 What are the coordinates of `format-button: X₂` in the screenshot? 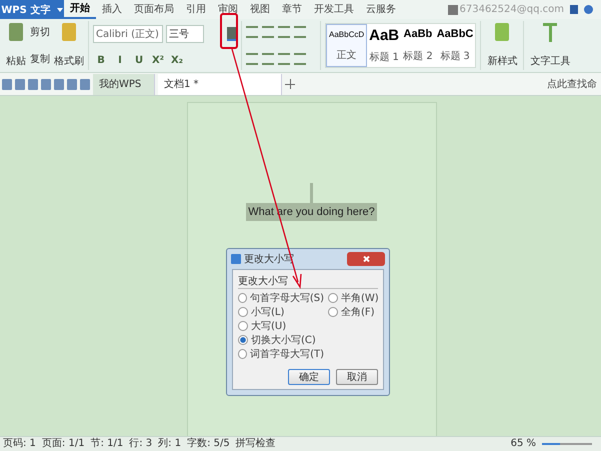 It's located at (177, 60).